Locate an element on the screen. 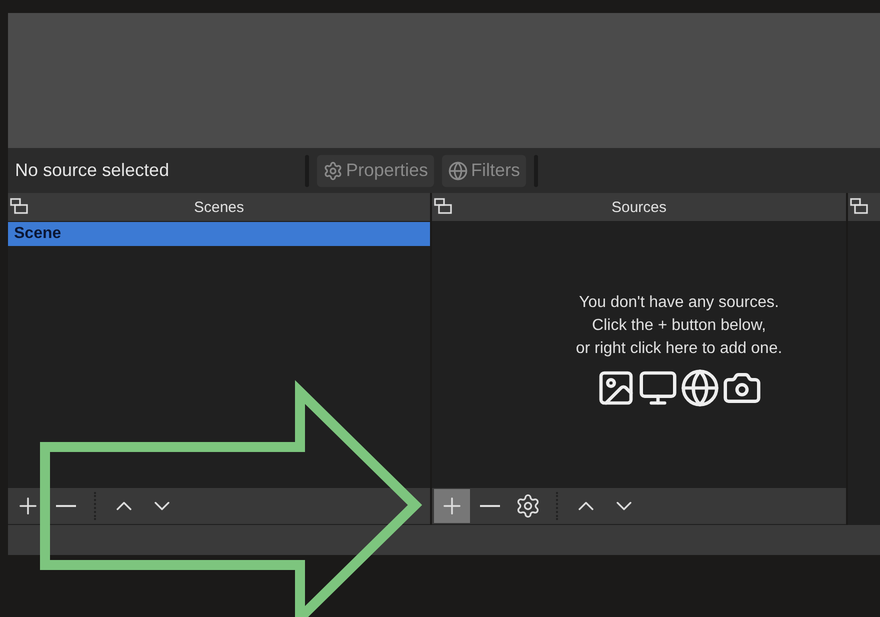 The width and height of the screenshot is (880, 617). dock-title: Scenes is located at coordinates (219, 207).